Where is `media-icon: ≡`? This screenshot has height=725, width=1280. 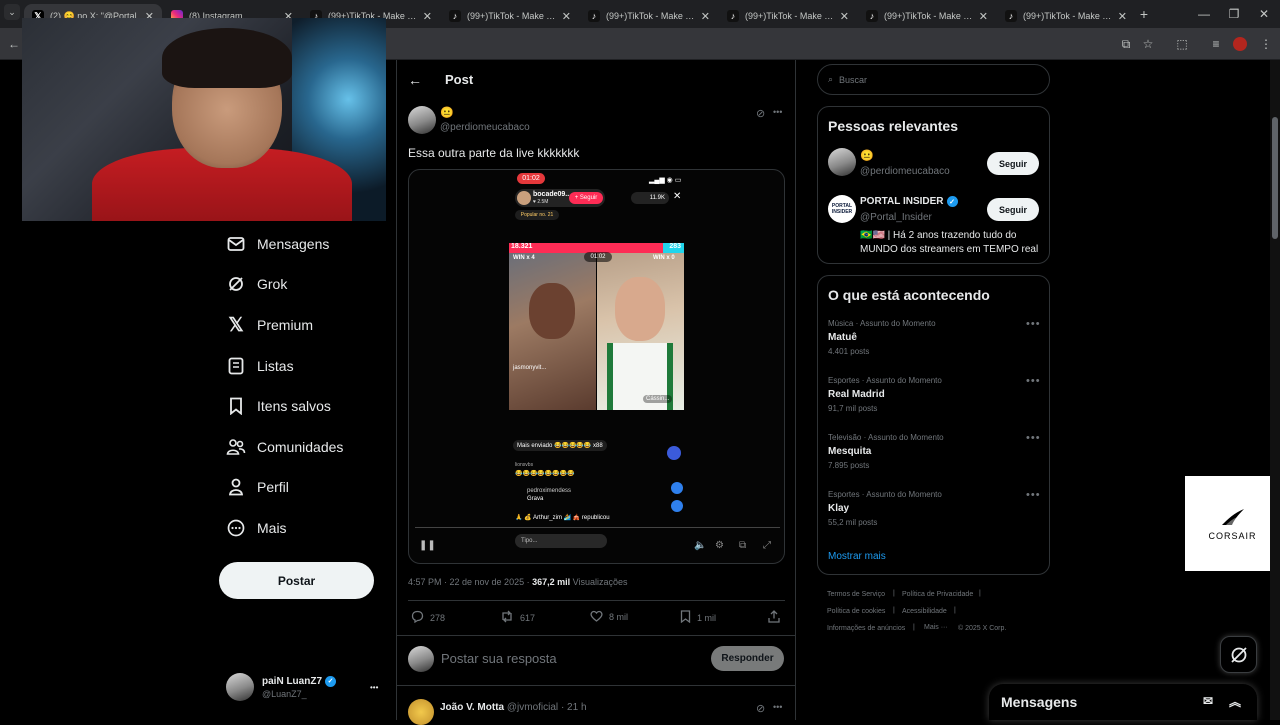
media-icon: ≡ is located at coordinates (1216, 44).